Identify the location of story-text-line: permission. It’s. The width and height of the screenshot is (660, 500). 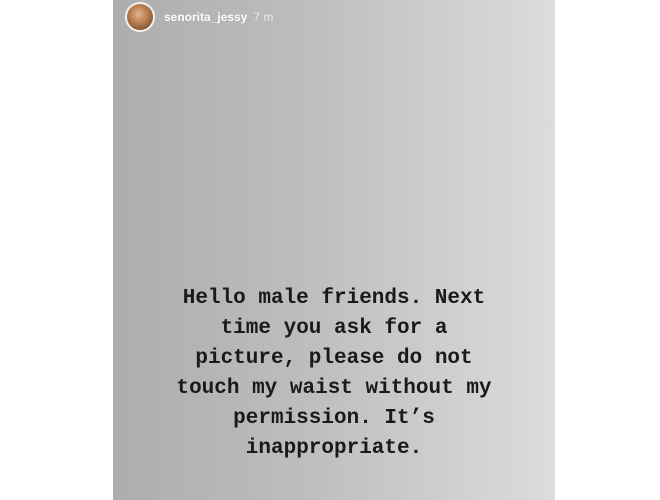
(334, 418).